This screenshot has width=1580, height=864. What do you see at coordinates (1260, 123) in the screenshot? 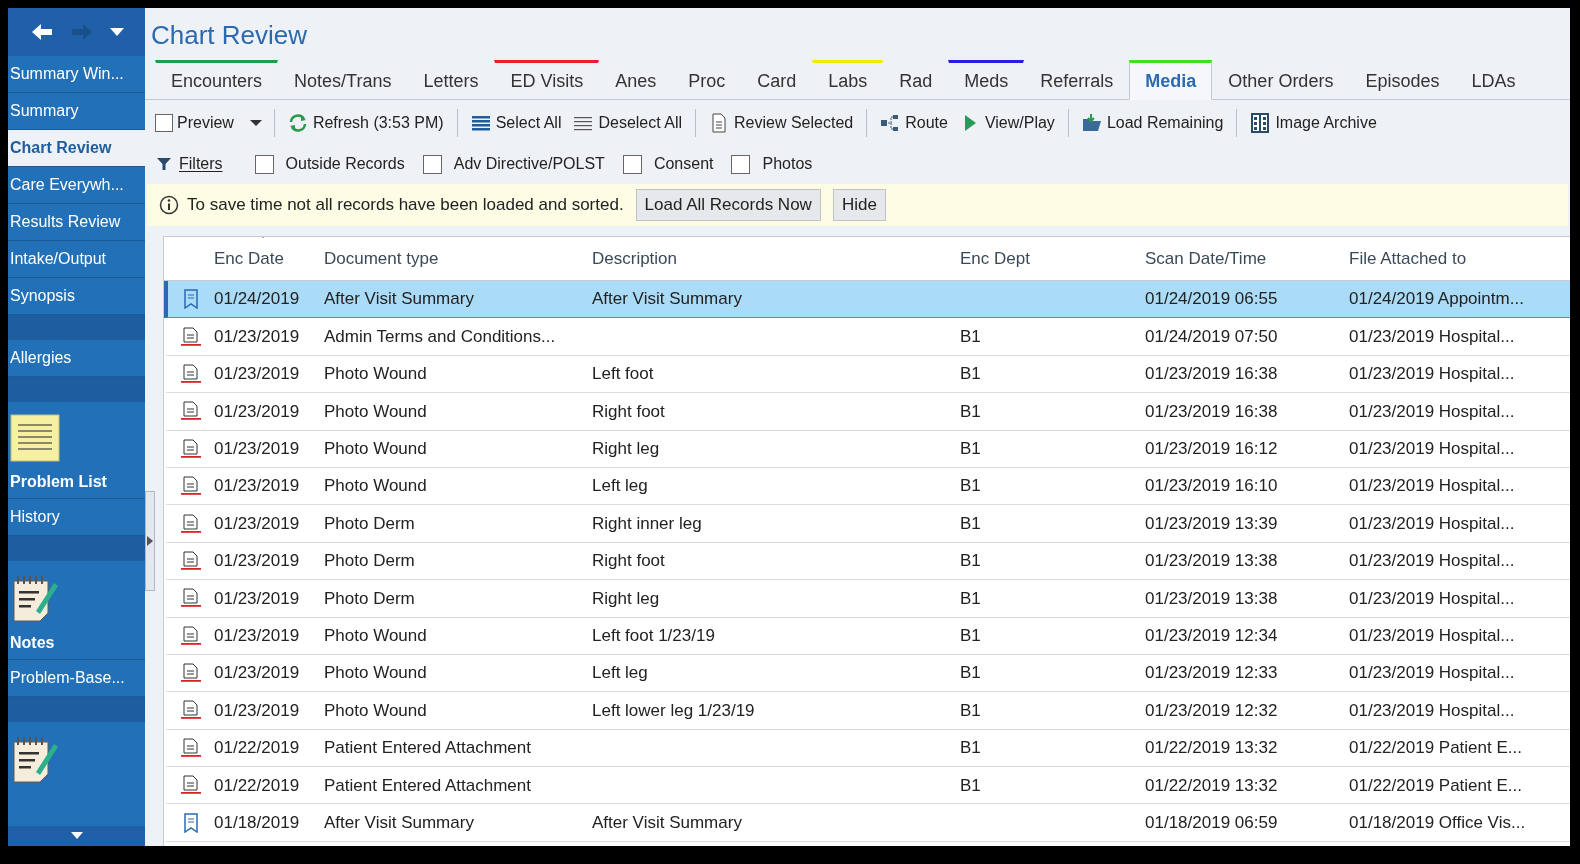
I see `film-icon` at bounding box center [1260, 123].